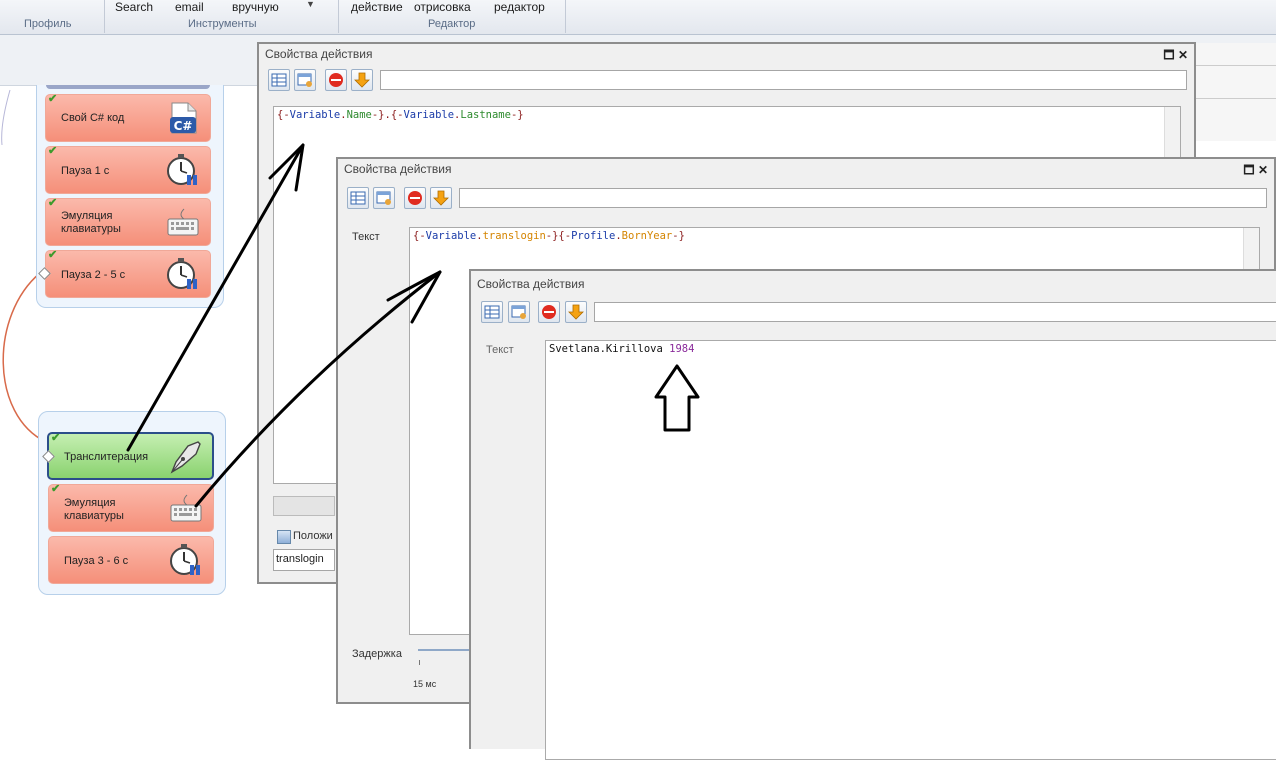 This screenshot has height=760, width=1276. What do you see at coordinates (286, 167) in the screenshot?
I see `annotation-arrow-1-head` at bounding box center [286, 167].